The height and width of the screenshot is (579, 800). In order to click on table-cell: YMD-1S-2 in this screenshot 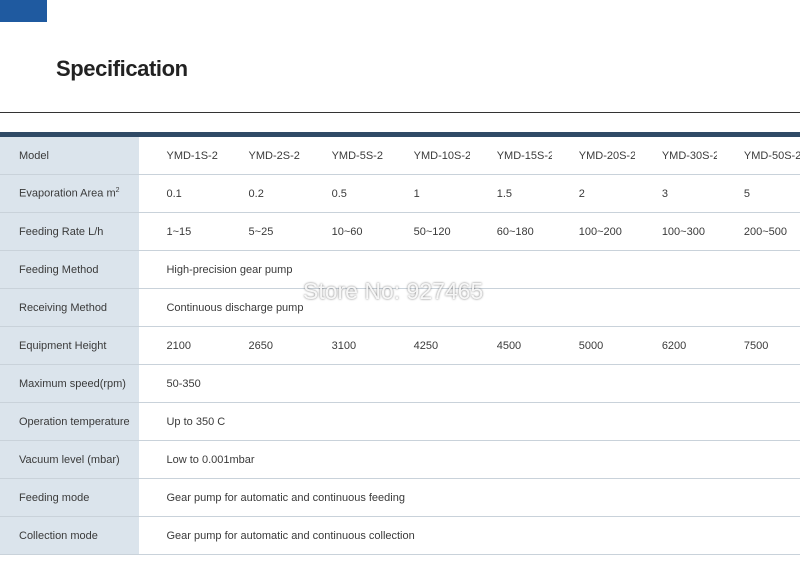, I will do `click(180, 156)`.